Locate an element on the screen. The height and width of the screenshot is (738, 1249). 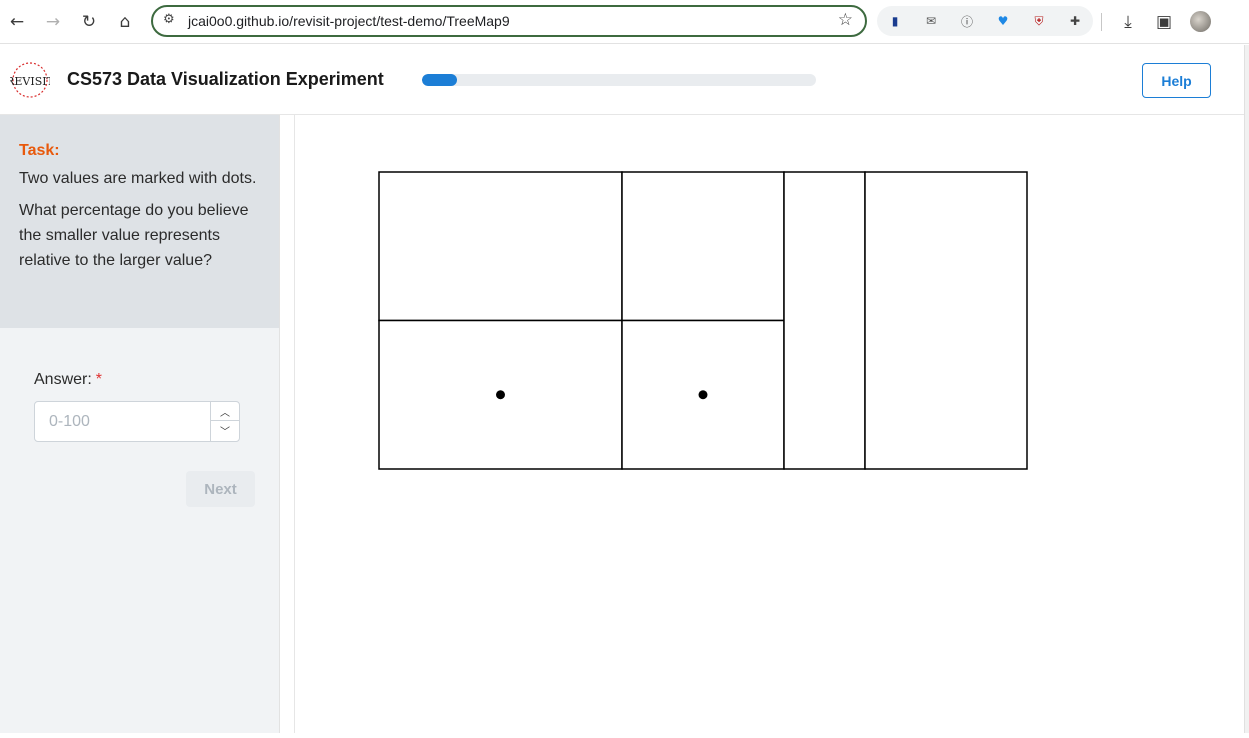
extensions-group: ▮ ✉ ⓘ ♥ ⛨ ✚ is located at coordinates (985, 21).